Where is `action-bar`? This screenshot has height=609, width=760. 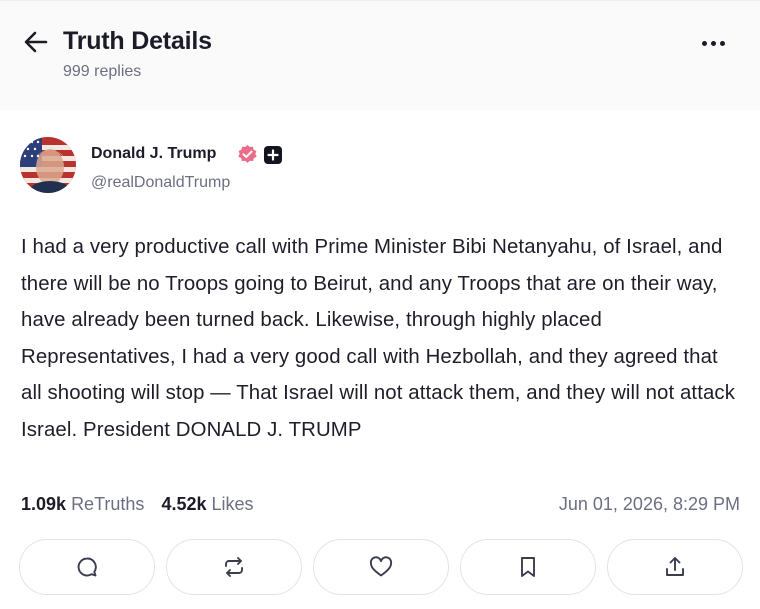
action-bar is located at coordinates (381, 567).